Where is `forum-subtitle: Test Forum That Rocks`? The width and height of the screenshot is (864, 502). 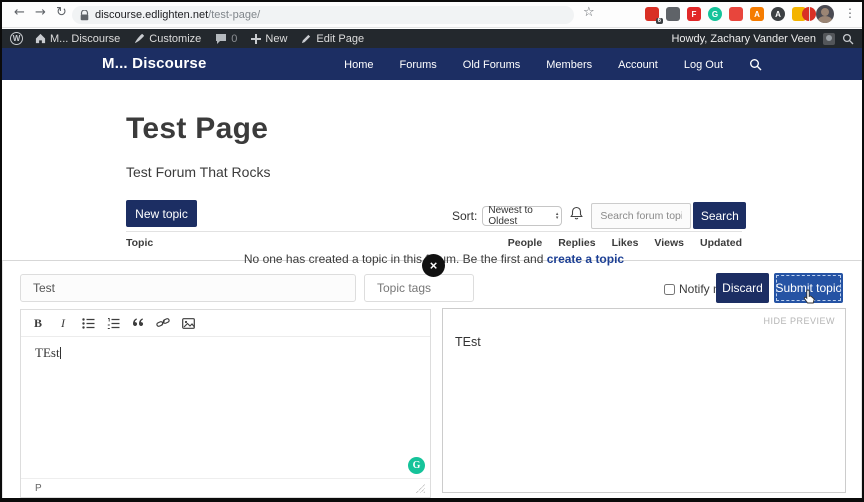
forum-subtitle: Test Forum That Rocks is located at coordinates (198, 172).